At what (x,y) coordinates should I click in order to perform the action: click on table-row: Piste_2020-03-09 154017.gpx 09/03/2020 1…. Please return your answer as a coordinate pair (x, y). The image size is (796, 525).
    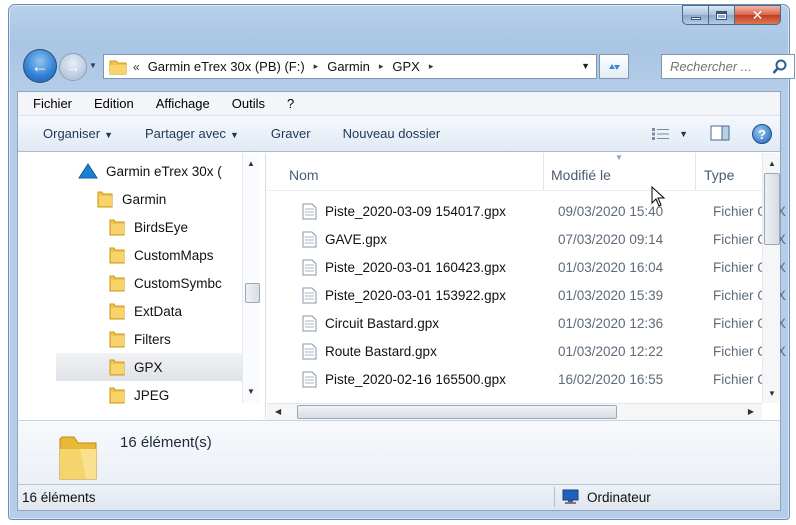
    Looking at the image, I should click on (526, 211).